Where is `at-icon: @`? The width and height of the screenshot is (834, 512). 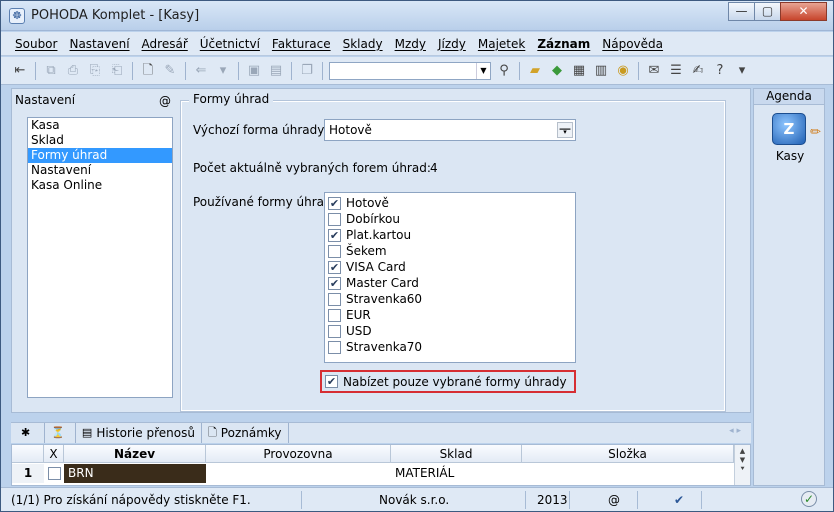
at-icon: @ is located at coordinates (165, 101).